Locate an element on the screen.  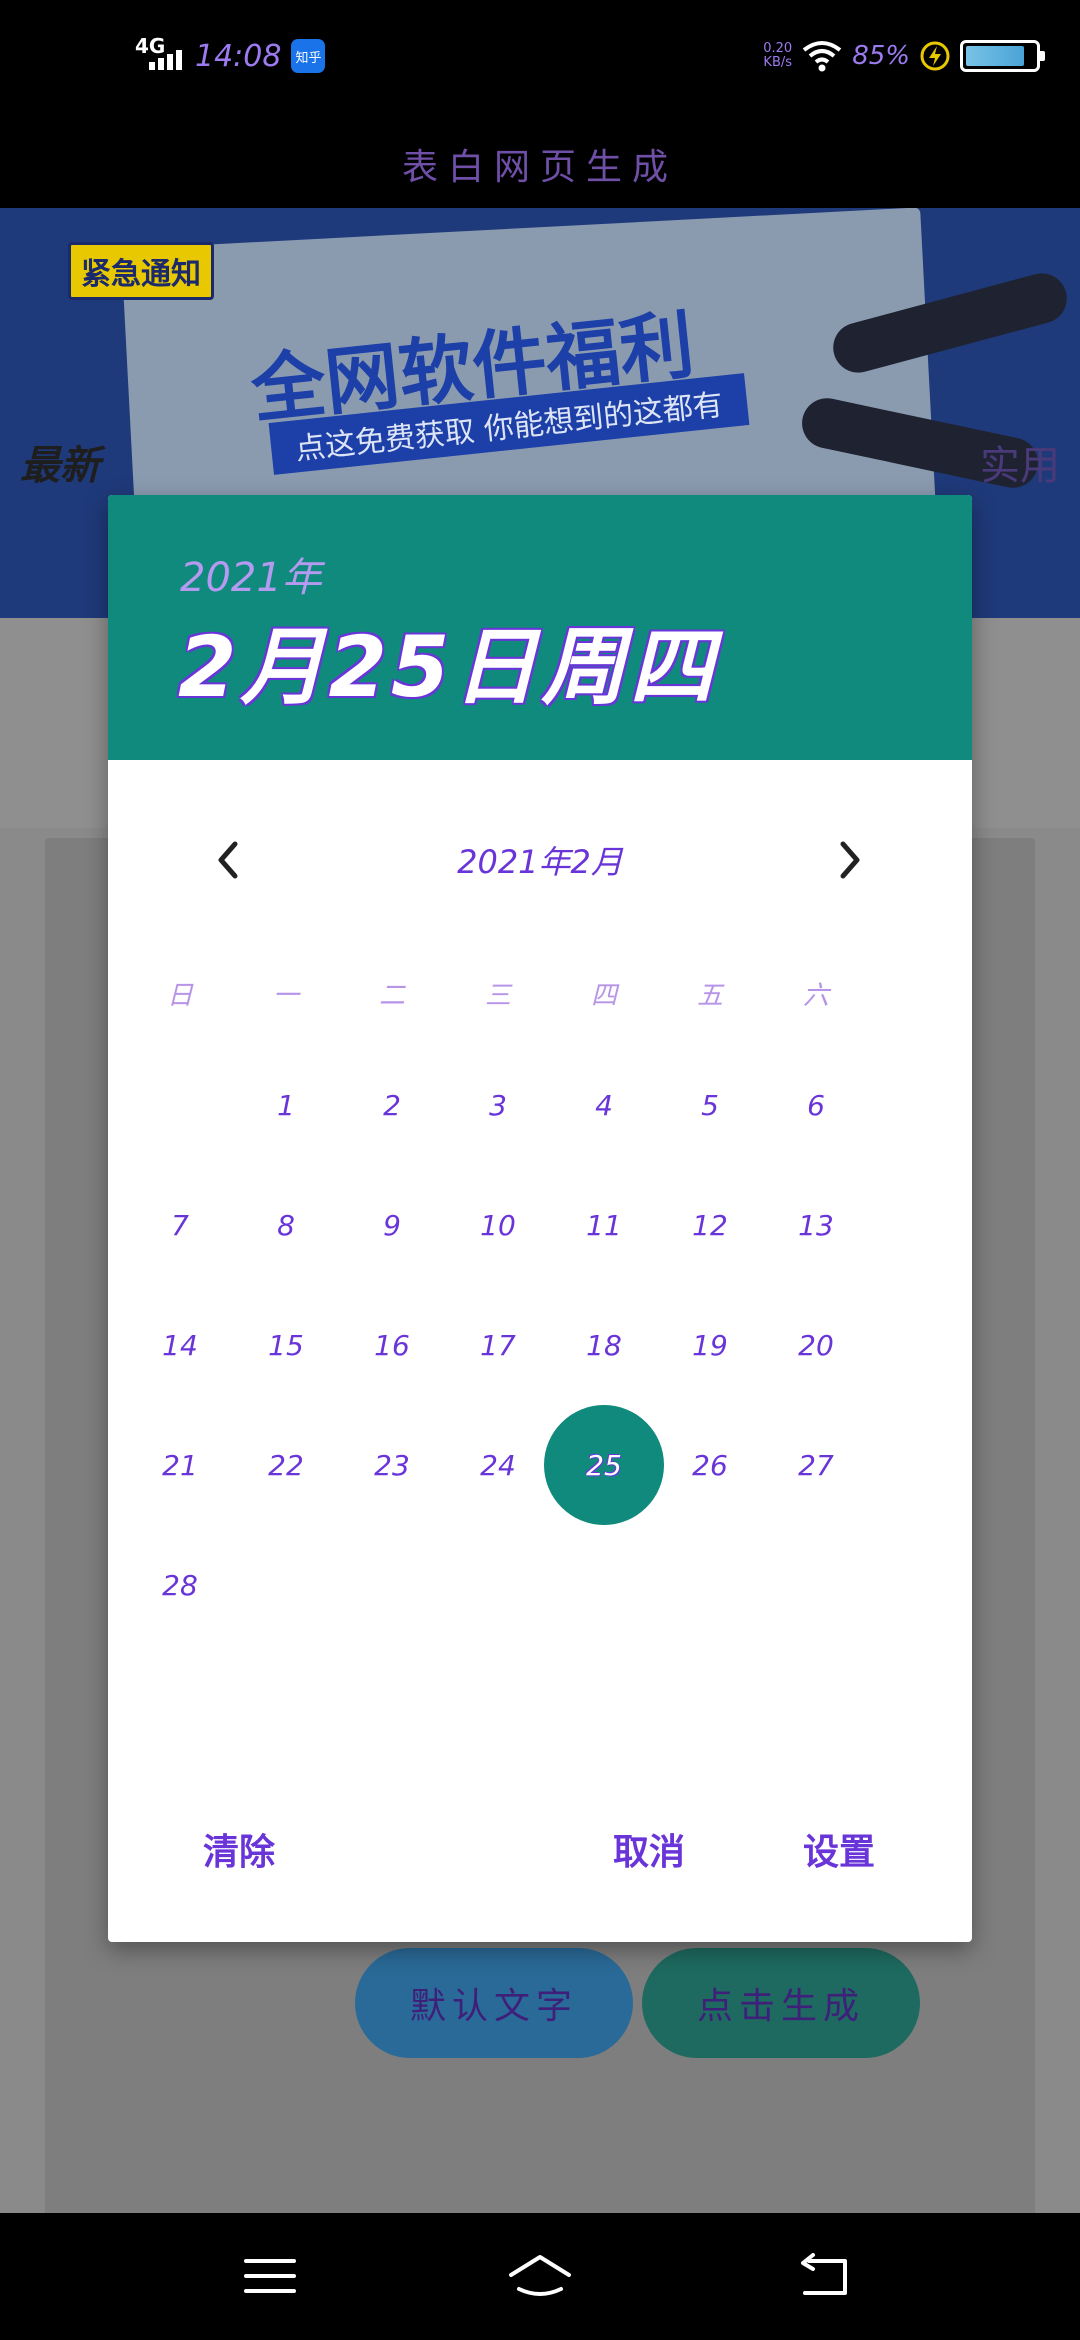
net-speed-value: 0.20 is located at coordinates (778, 48).